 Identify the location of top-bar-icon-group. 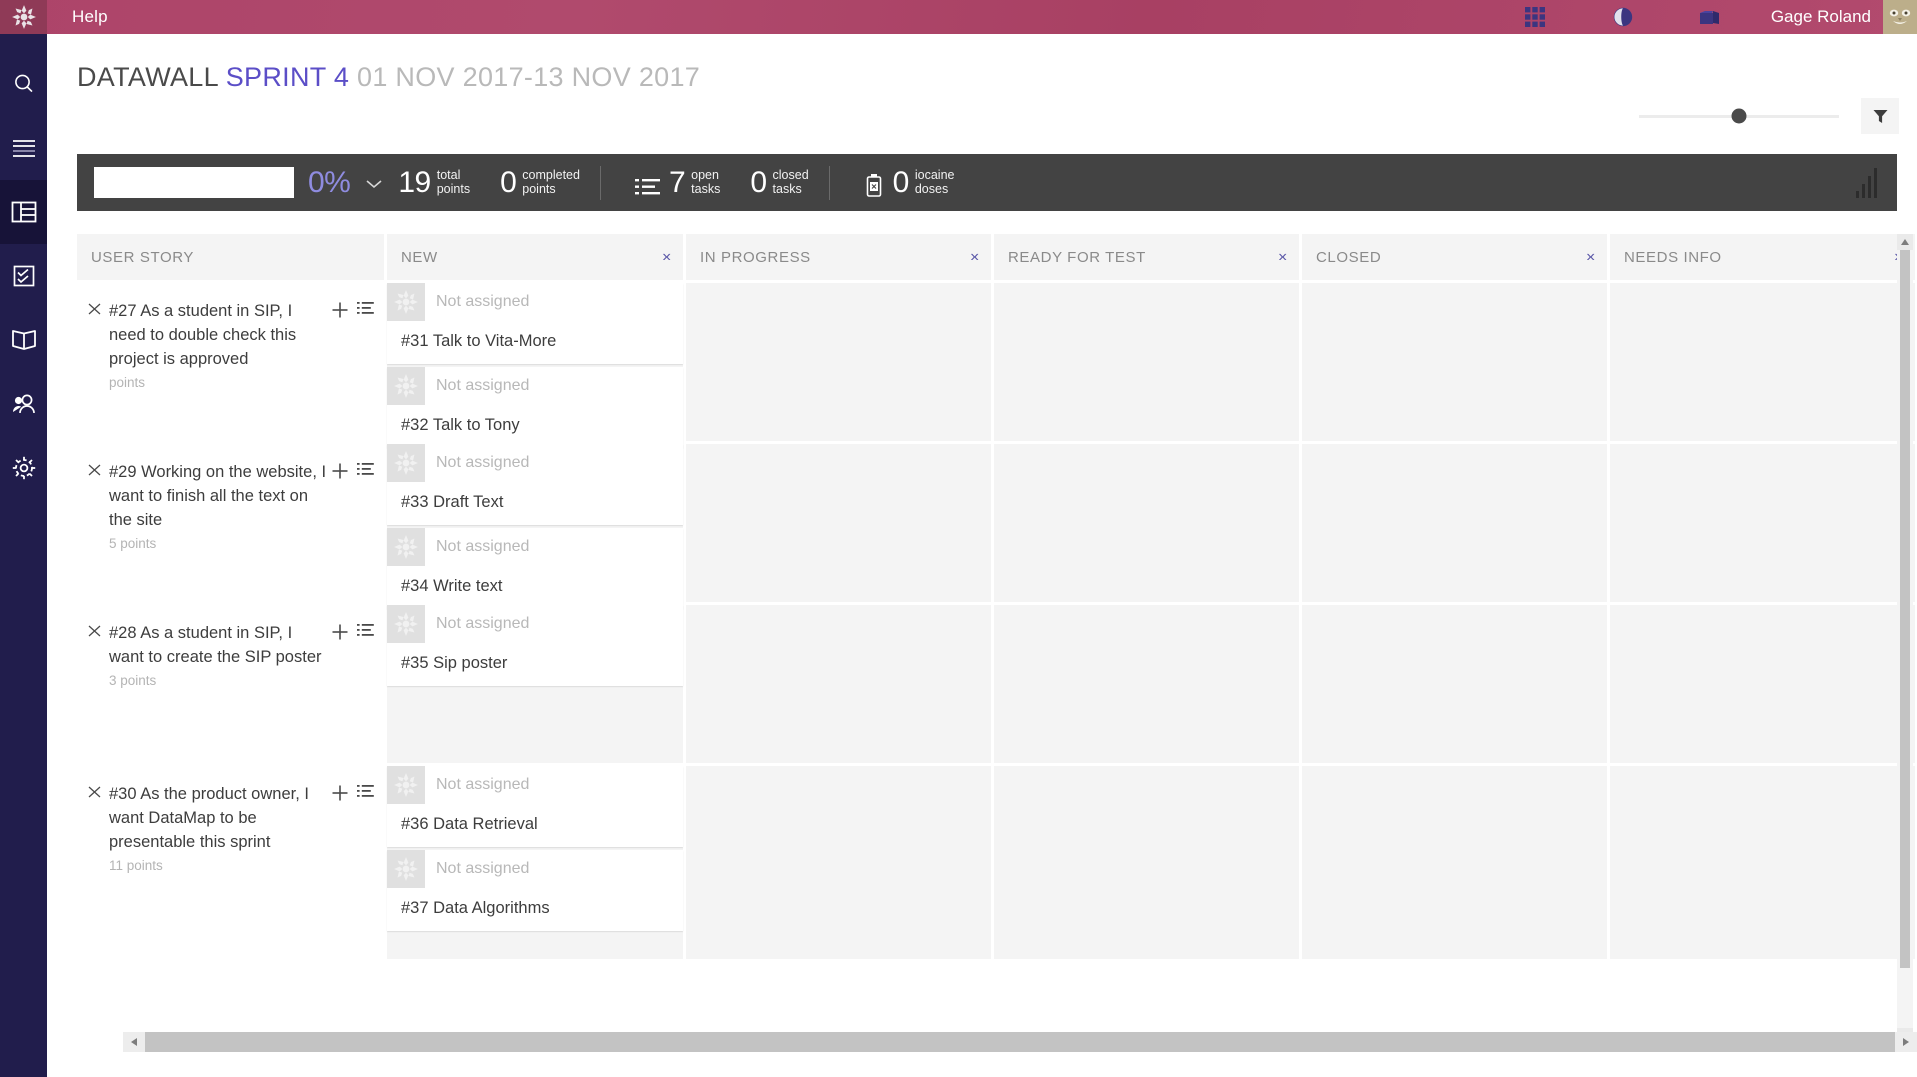
(1623, 17).